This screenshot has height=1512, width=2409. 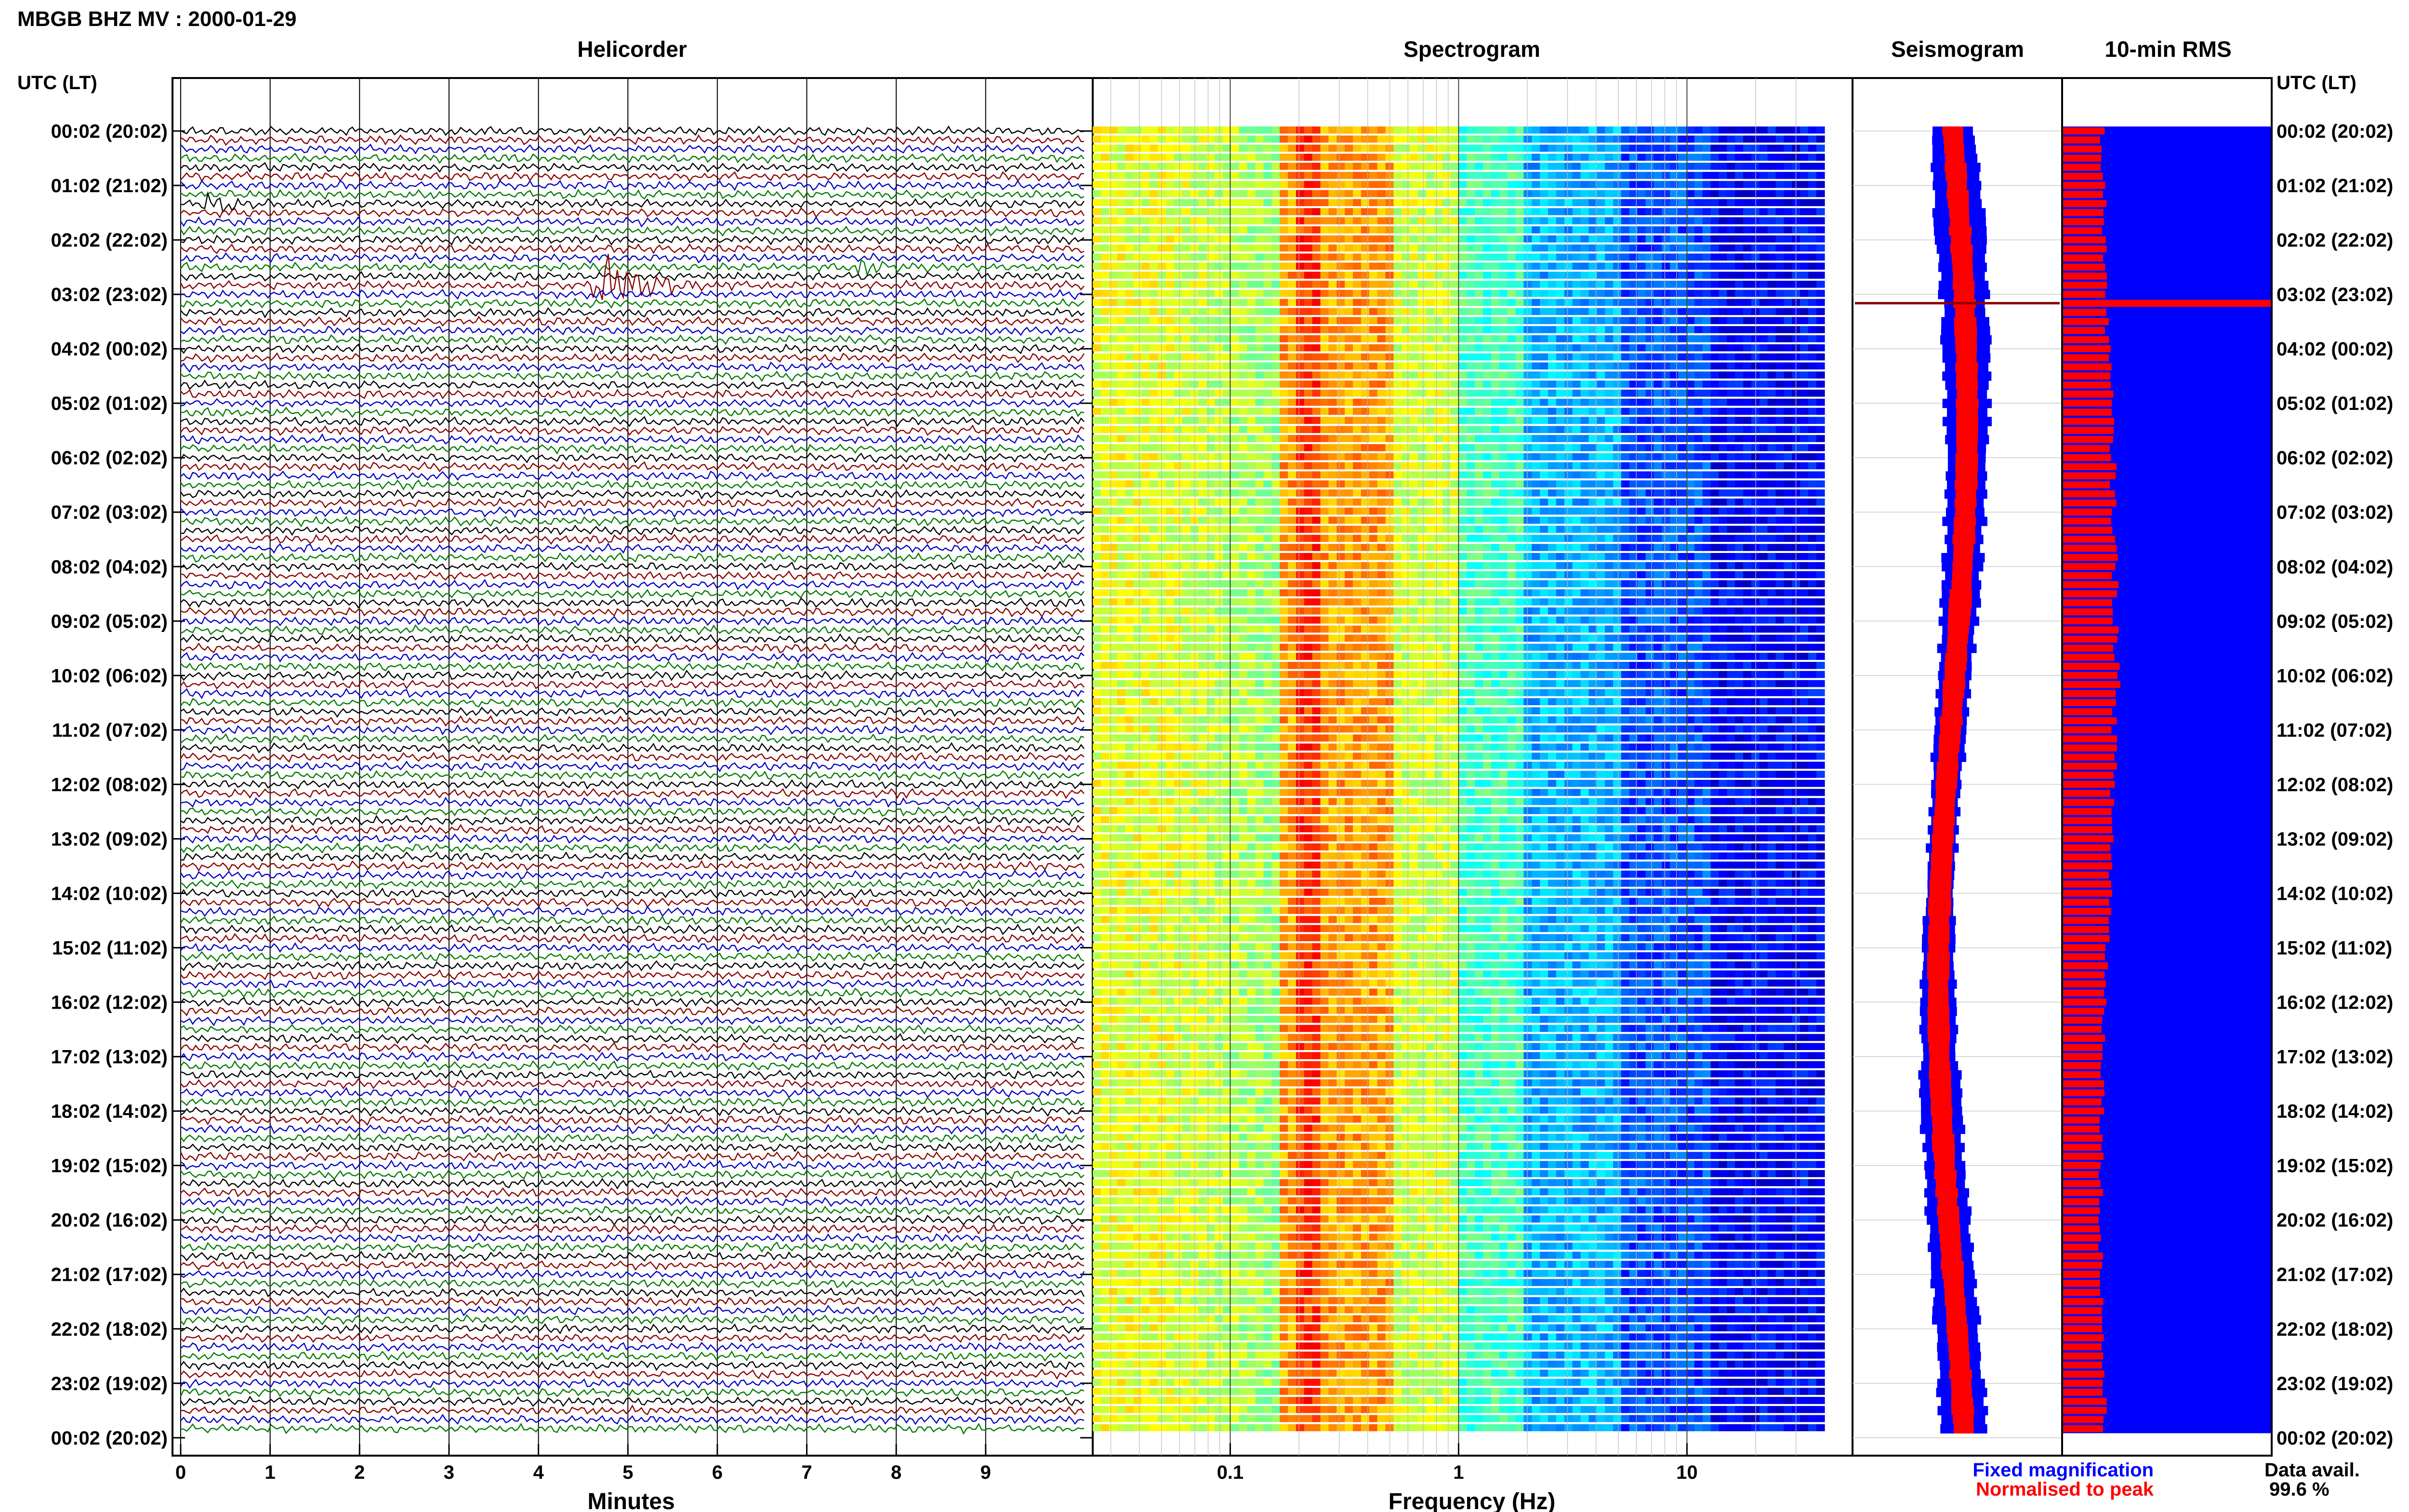 What do you see at coordinates (109, 131) in the screenshot?
I see `time-label-left: 00:02 (20:02)` at bounding box center [109, 131].